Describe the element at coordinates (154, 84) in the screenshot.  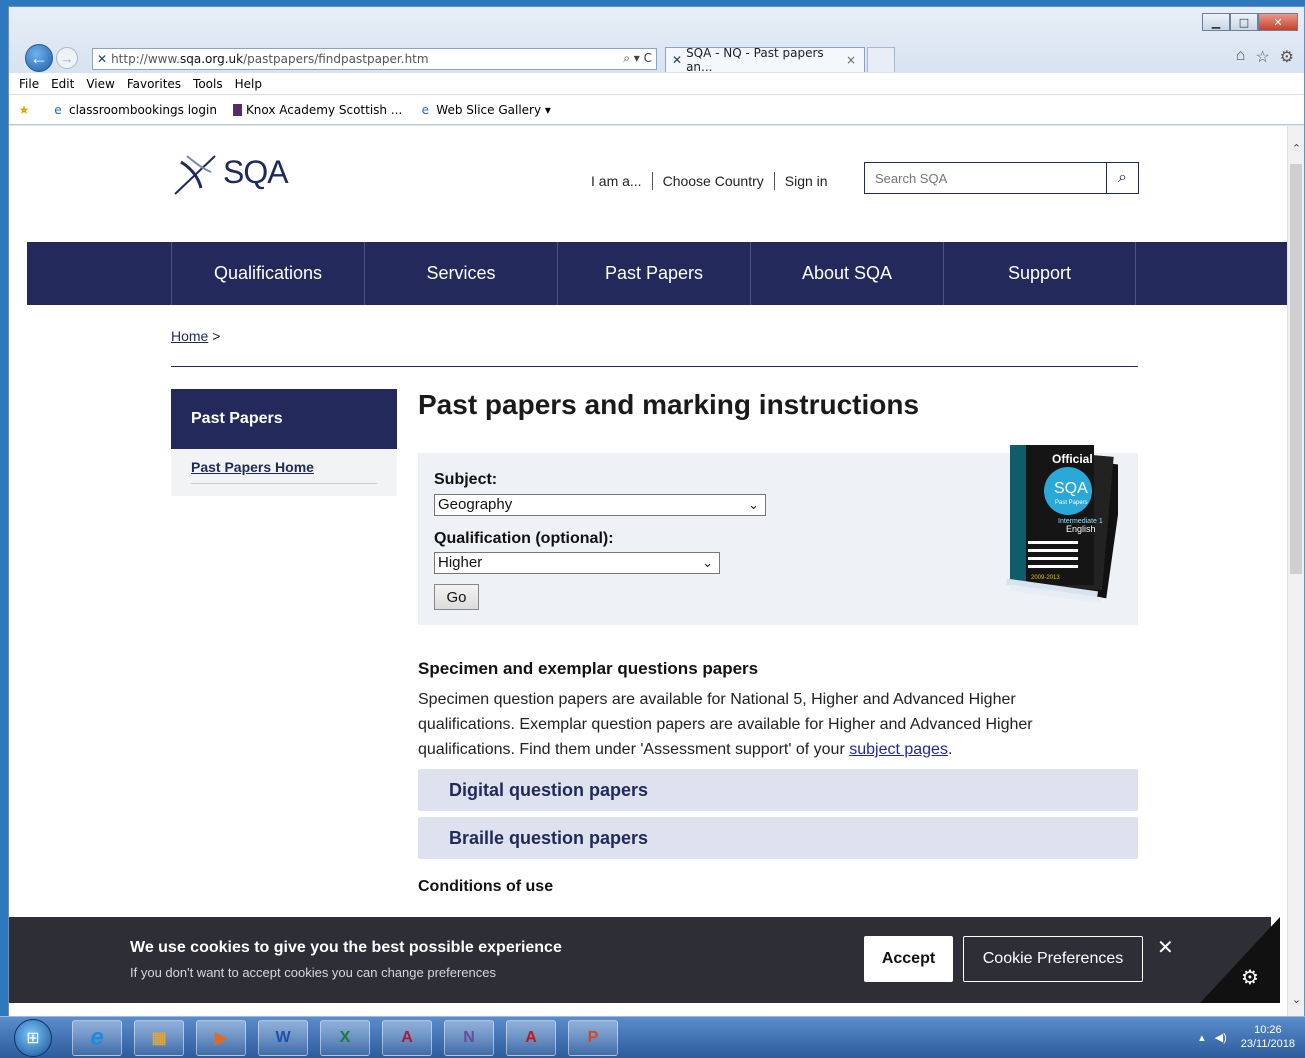
I see `menu-favorites: Favorites` at that location.